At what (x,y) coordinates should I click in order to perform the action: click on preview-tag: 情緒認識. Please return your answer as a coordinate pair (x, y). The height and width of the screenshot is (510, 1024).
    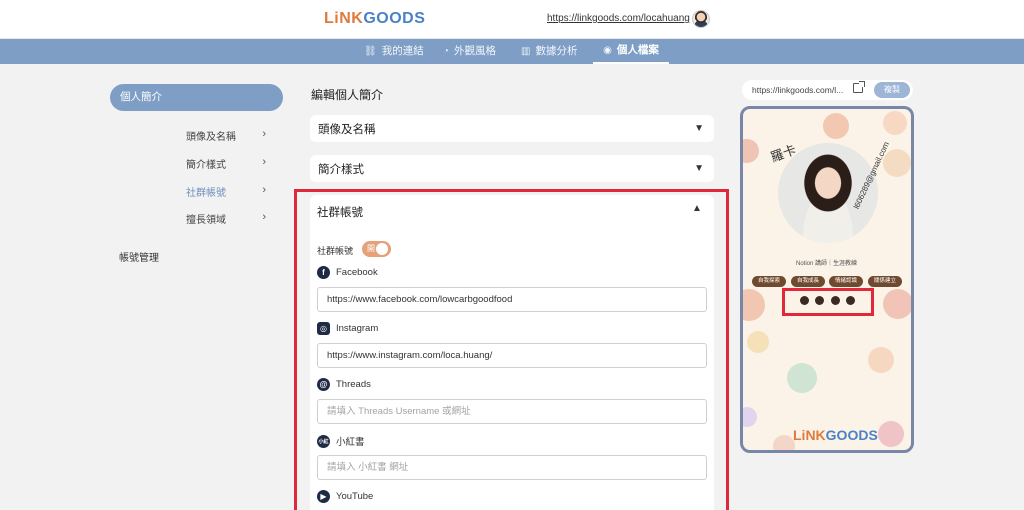
    Looking at the image, I should click on (846, 281).